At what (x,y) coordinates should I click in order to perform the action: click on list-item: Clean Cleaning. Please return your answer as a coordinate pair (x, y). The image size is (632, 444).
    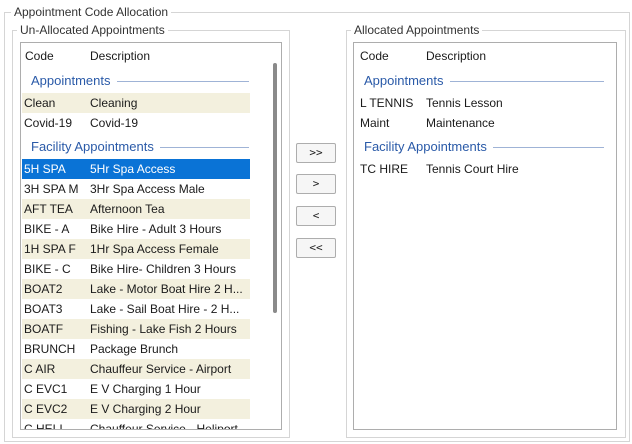
    Looking at the image, I should click on (136, 103).